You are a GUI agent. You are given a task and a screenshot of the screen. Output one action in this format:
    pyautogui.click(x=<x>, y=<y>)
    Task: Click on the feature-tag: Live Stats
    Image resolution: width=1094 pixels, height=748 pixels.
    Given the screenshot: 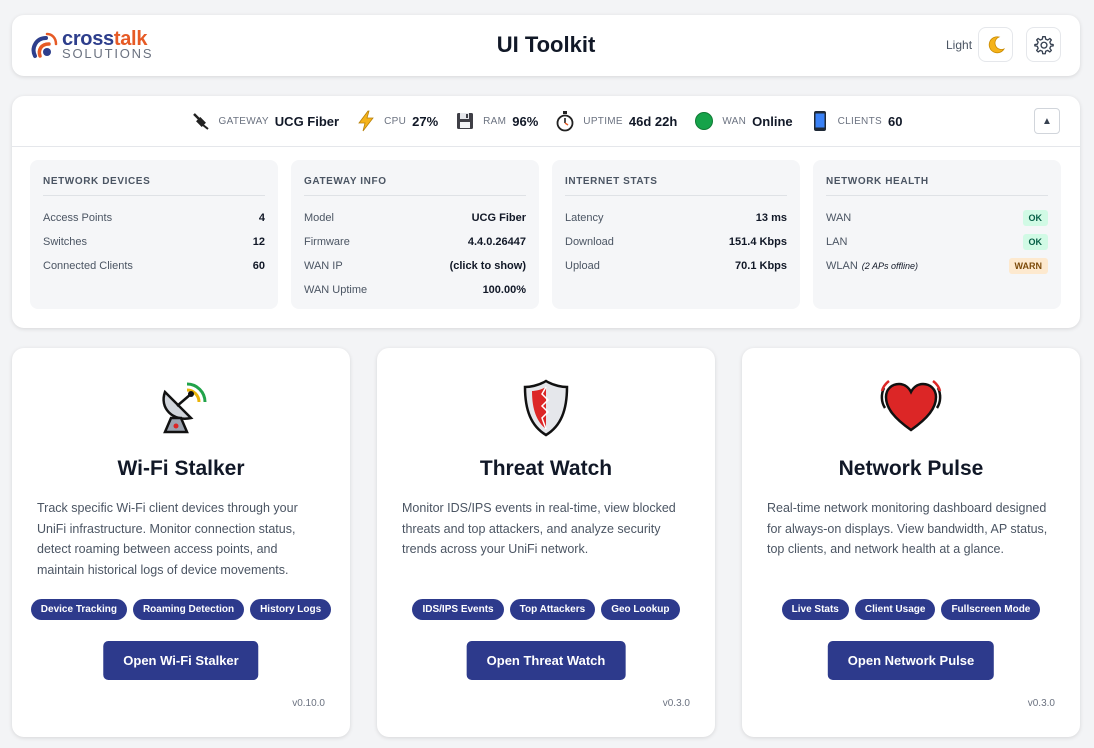 What is the action you would take?
    pyautogui.click(x=815, y=609)
    